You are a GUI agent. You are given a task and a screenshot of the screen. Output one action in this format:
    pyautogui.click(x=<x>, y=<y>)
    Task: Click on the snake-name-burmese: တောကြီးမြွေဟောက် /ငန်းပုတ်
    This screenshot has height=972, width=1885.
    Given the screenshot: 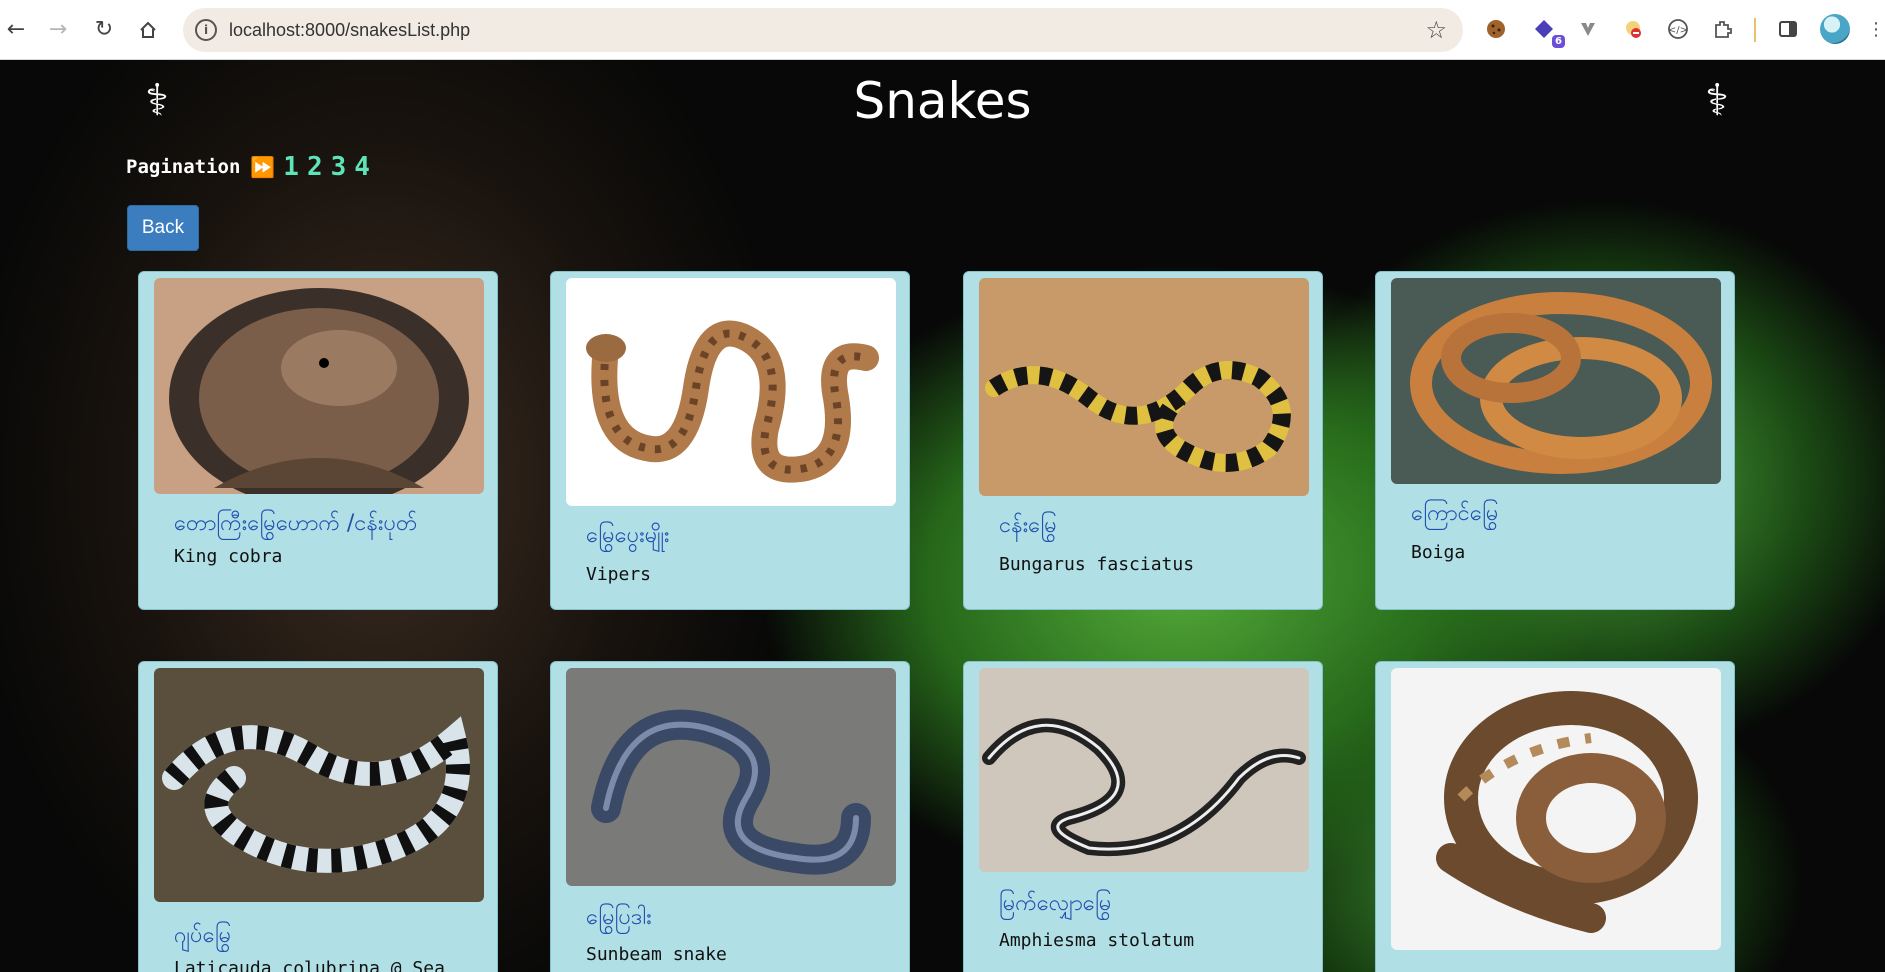 What is the action you would take?
    pyautogui.click(x=296, y=523)
    